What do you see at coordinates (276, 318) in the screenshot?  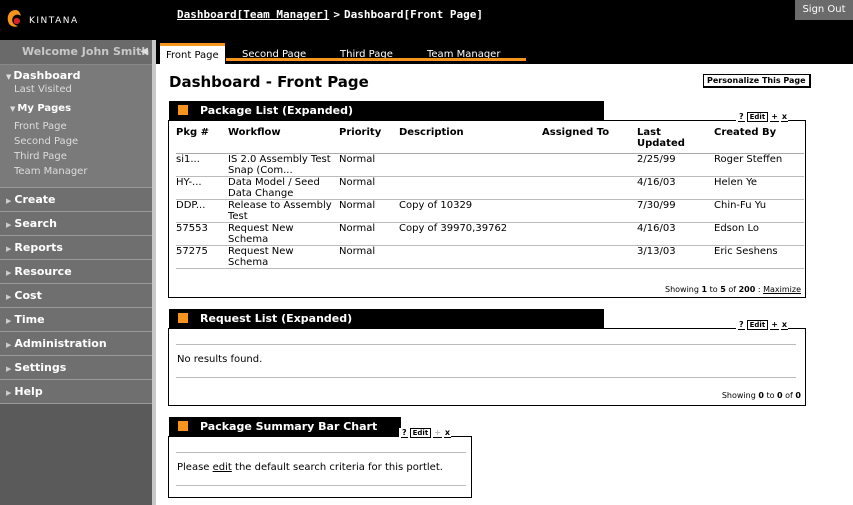 I see `portlet-title: Request List (Expanded)` at bounding box center [276, 318].